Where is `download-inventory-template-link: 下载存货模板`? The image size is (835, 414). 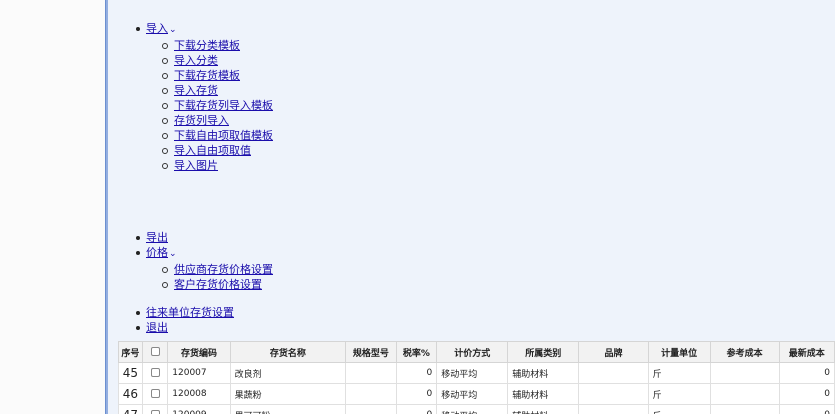
download-inventory-template-link: 下载存货模板 is located at coordinates (207, 75).